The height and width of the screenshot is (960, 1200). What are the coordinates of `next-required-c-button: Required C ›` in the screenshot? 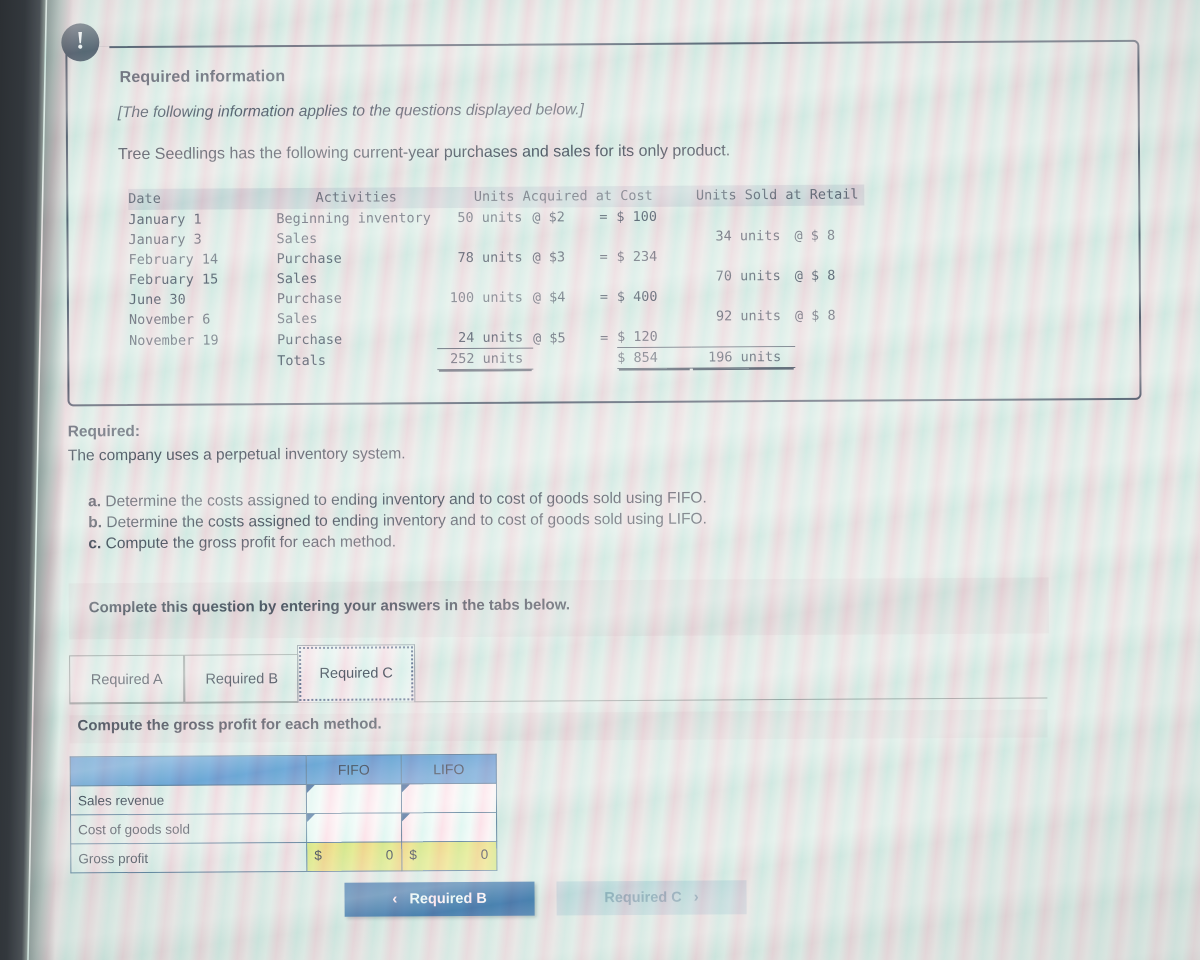 It's located at (651, 898).